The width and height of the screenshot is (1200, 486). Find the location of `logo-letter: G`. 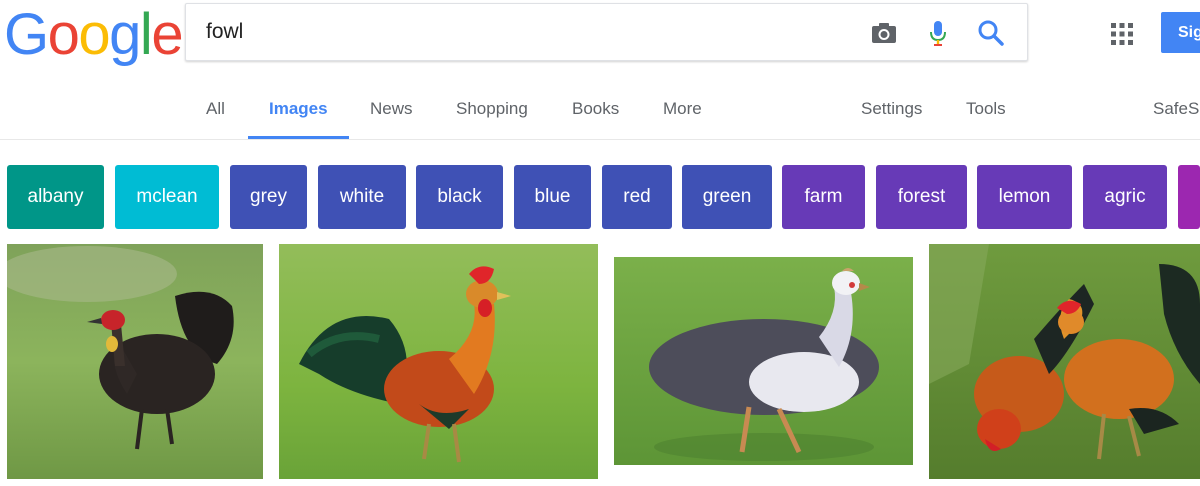

logo-letter: G is located at coordinates (26, 34).